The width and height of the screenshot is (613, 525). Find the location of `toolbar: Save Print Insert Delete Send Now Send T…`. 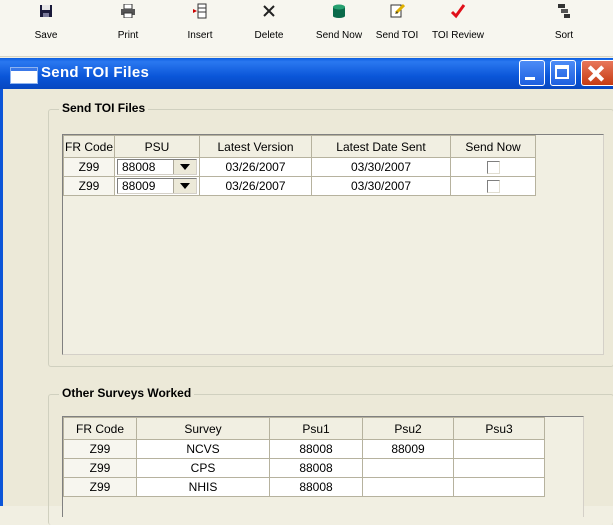

toolbar: Save Print Insert Delete Send Now Send T… is located at coordinates (306, 28).